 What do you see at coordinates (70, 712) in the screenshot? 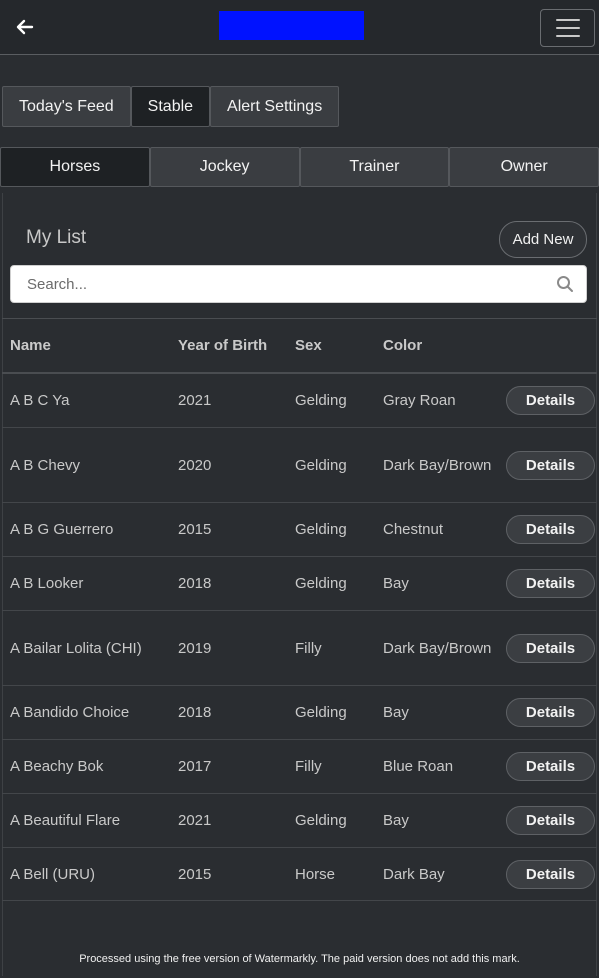
I see `cell-name: A Bandido Choice` at bounding box center [70, 712].